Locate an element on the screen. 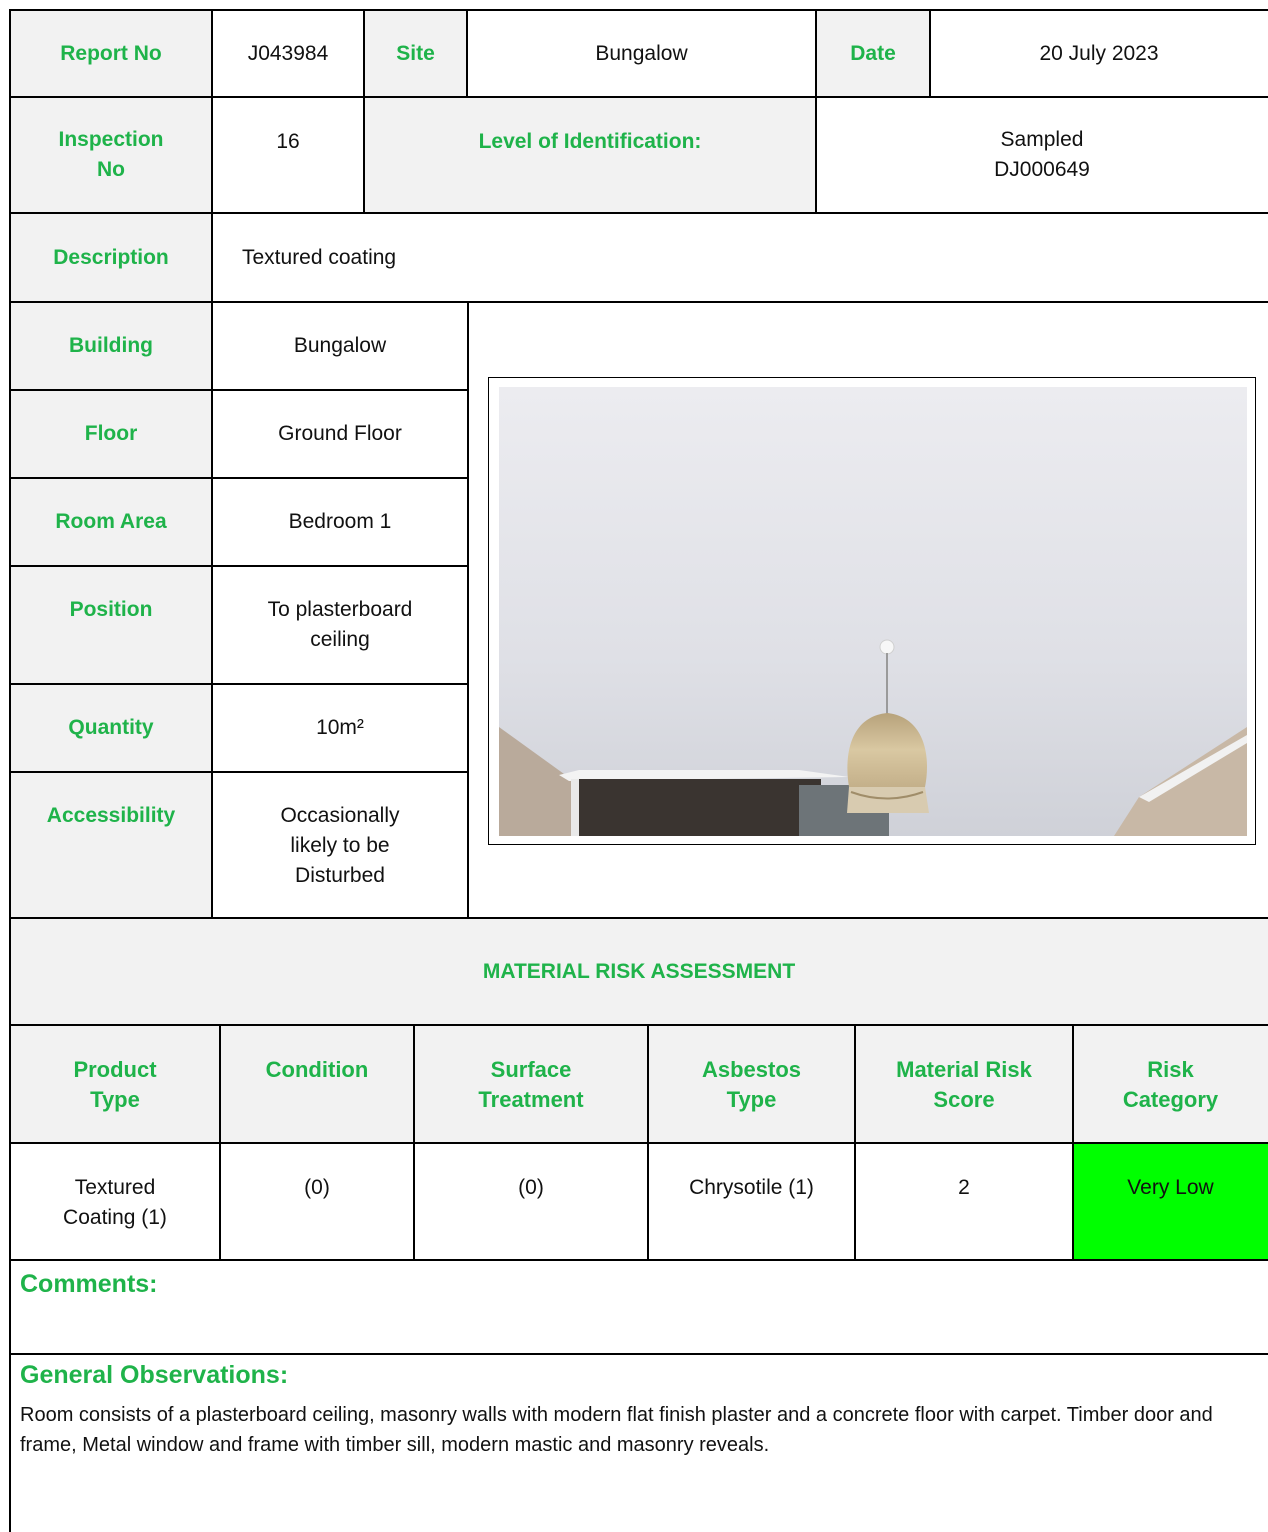 The image size is (1268, 1532). date-label: Date is located at coordinates (873, 53).